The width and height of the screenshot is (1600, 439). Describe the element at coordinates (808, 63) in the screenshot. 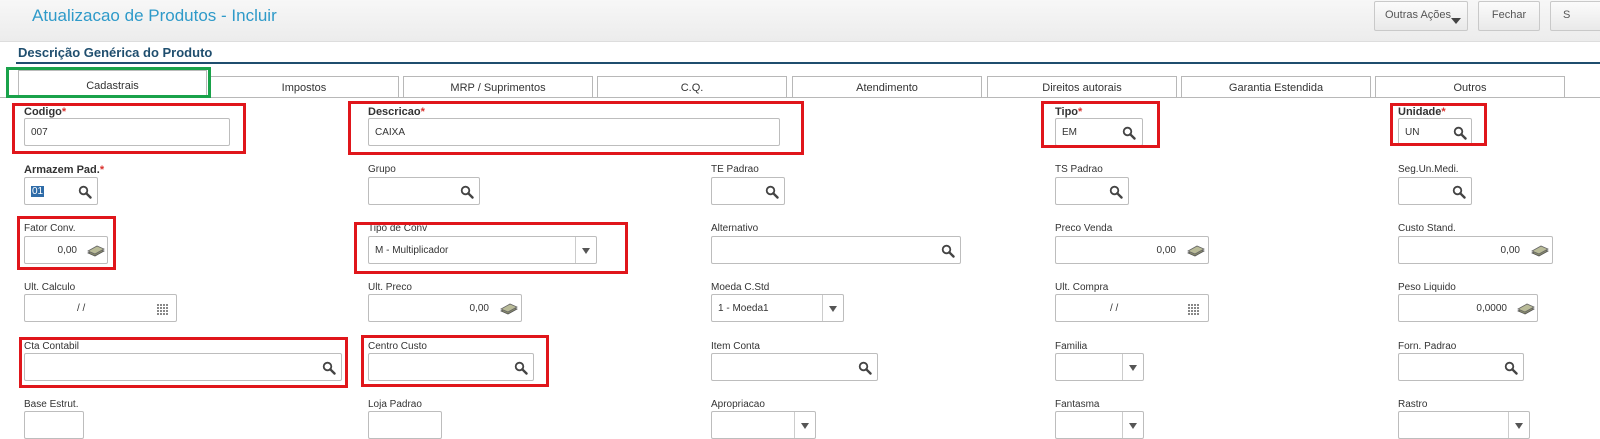

I see `section-divider` at that location.